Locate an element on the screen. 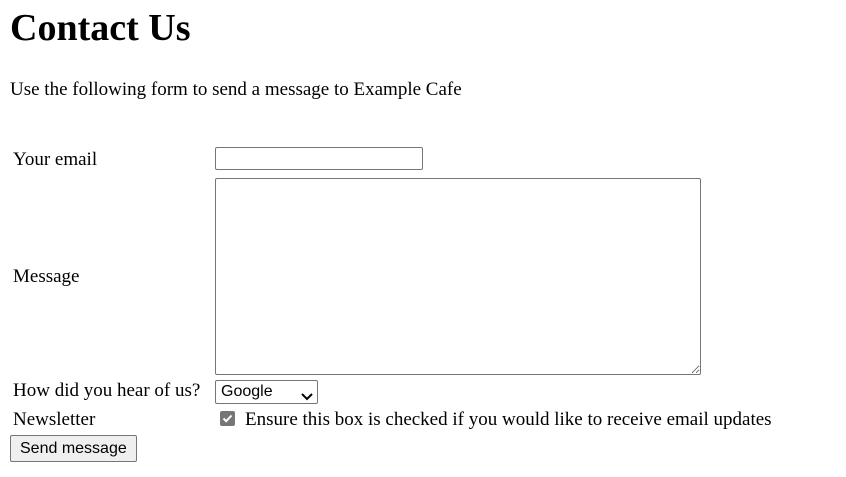 The width and height of the screenshot is (846, 477). referral-select: Google is located at coordinates (266, 392).